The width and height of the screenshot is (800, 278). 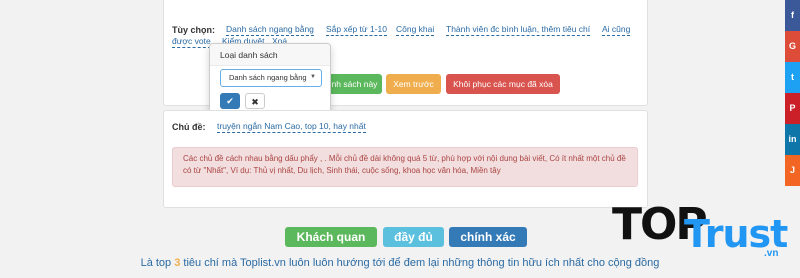 I want to click on option-vote: được vote, so click(x=191, y=42).